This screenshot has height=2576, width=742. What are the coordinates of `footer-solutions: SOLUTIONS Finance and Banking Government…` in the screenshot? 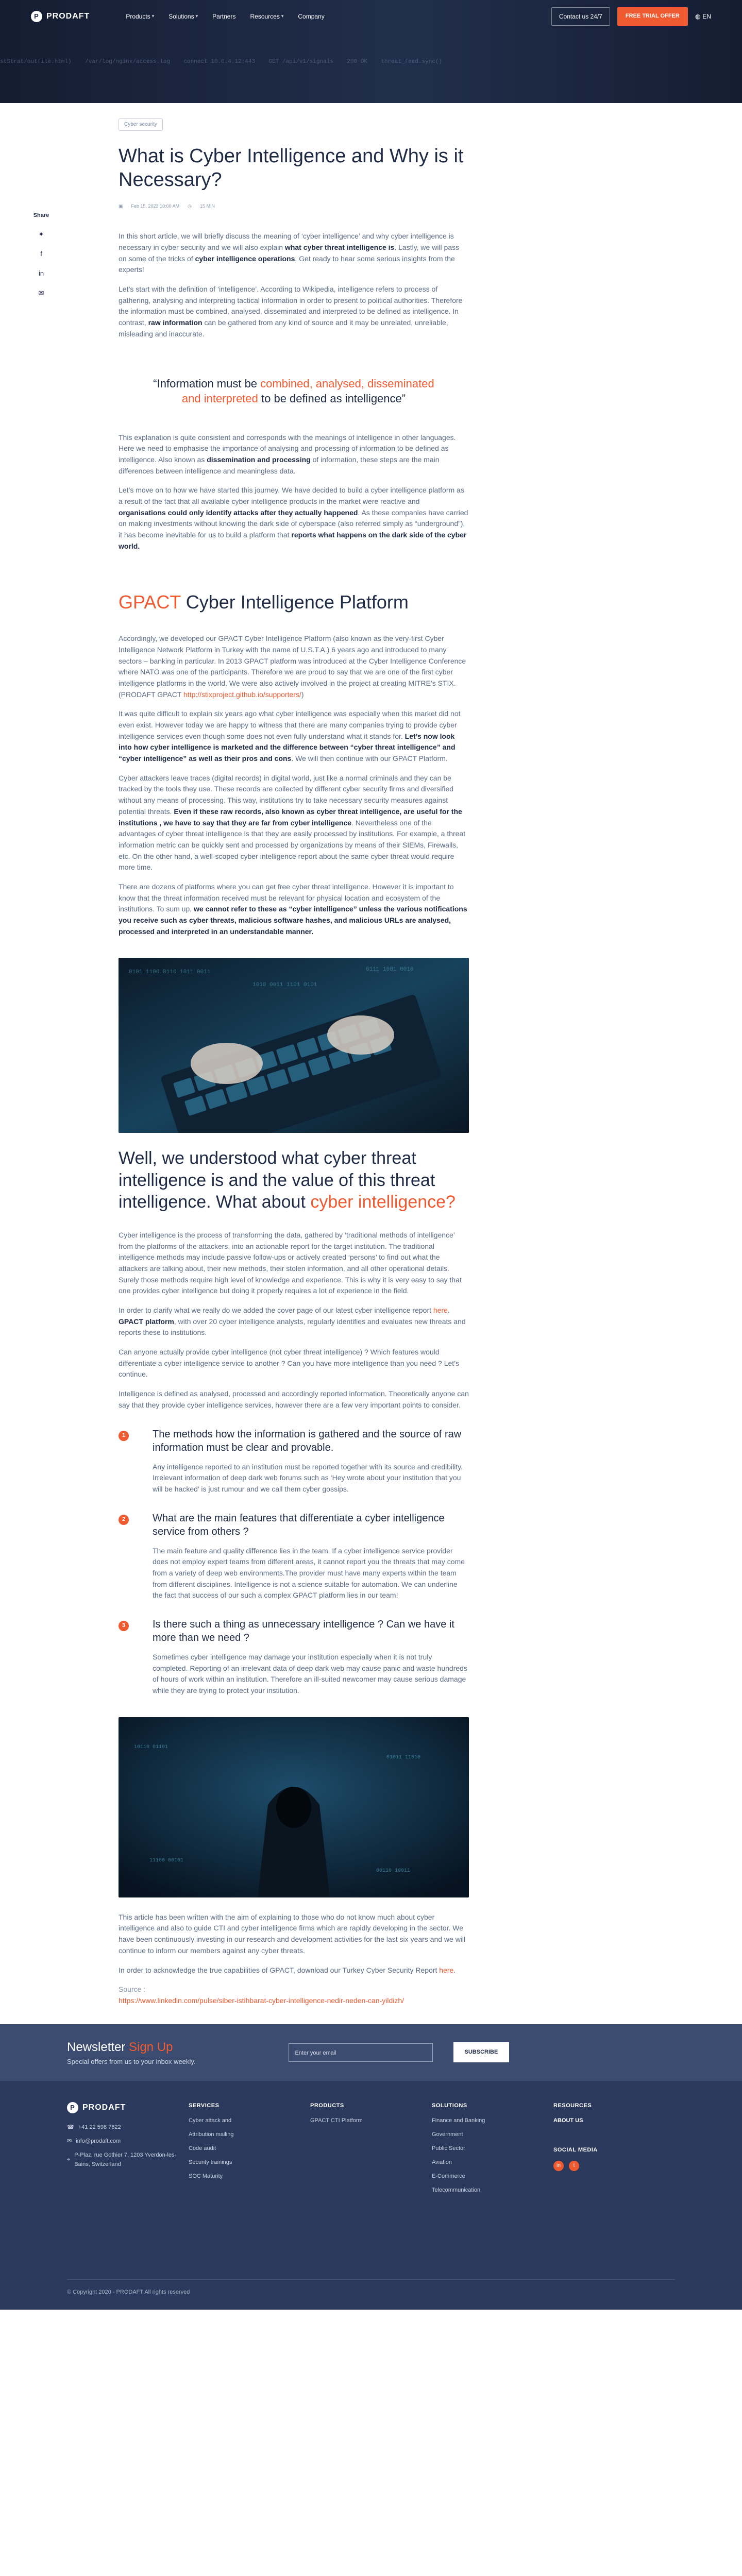 It's located at (492, 2151).